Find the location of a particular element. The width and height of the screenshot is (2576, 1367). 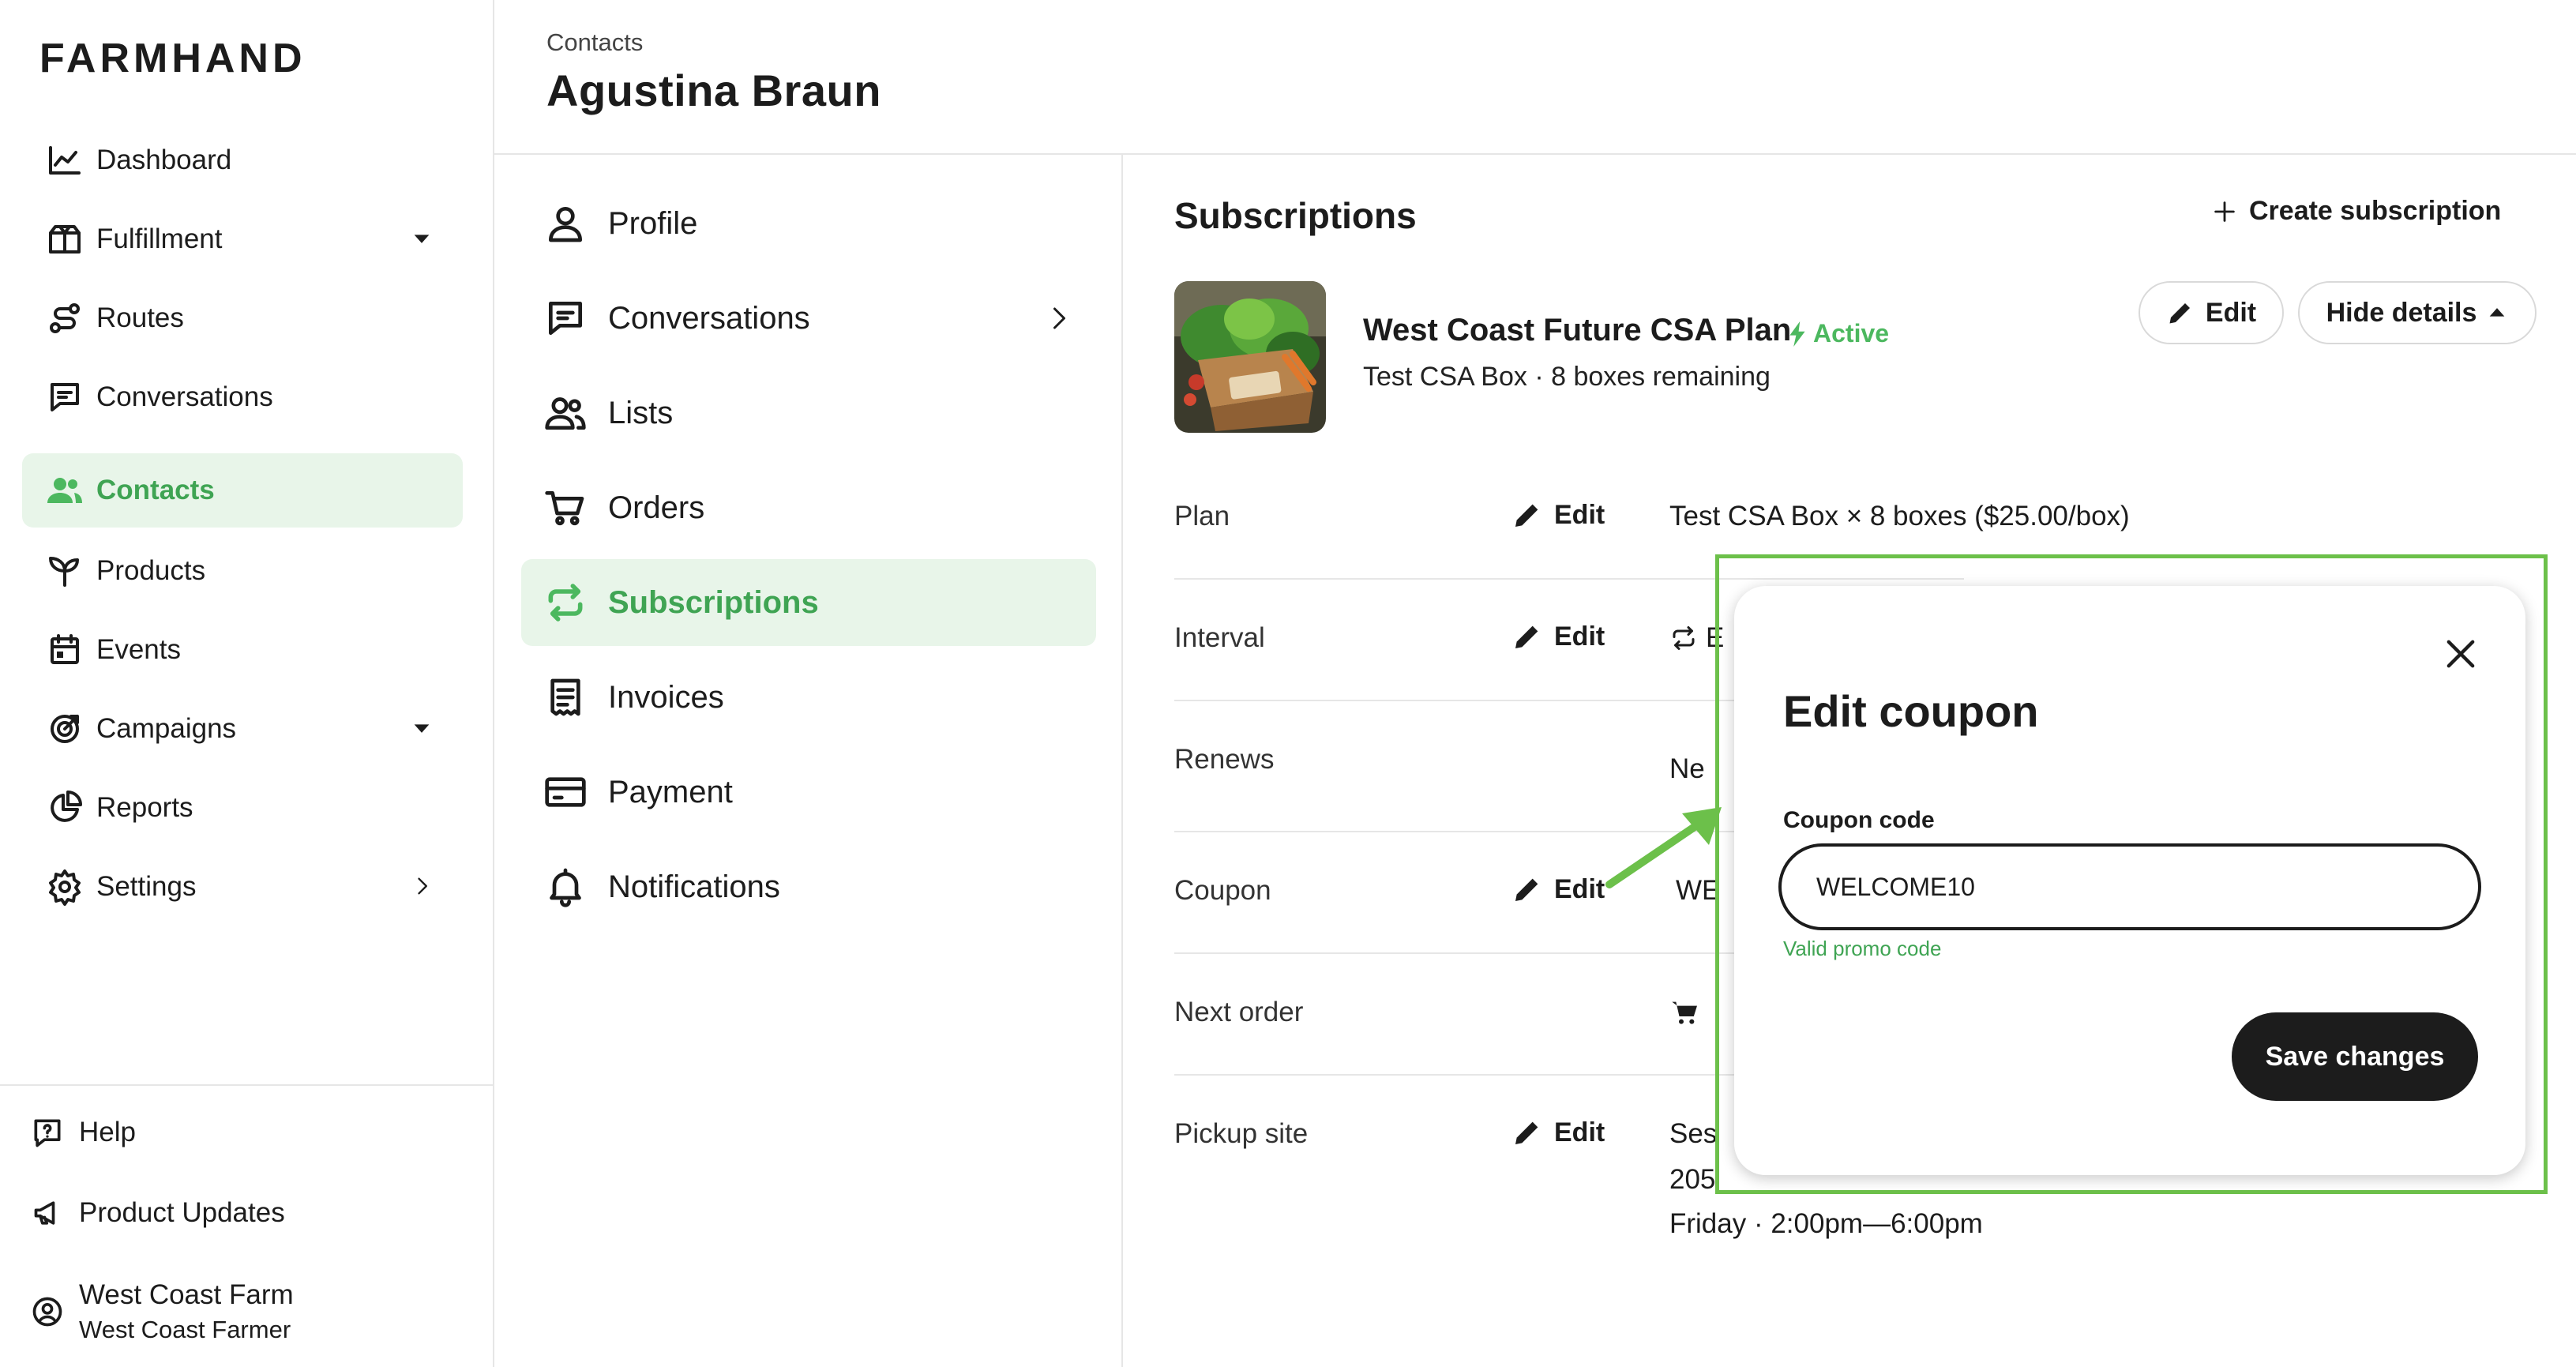

sidebar-item-conversations: Conversations is located at coordinates (242, 397).